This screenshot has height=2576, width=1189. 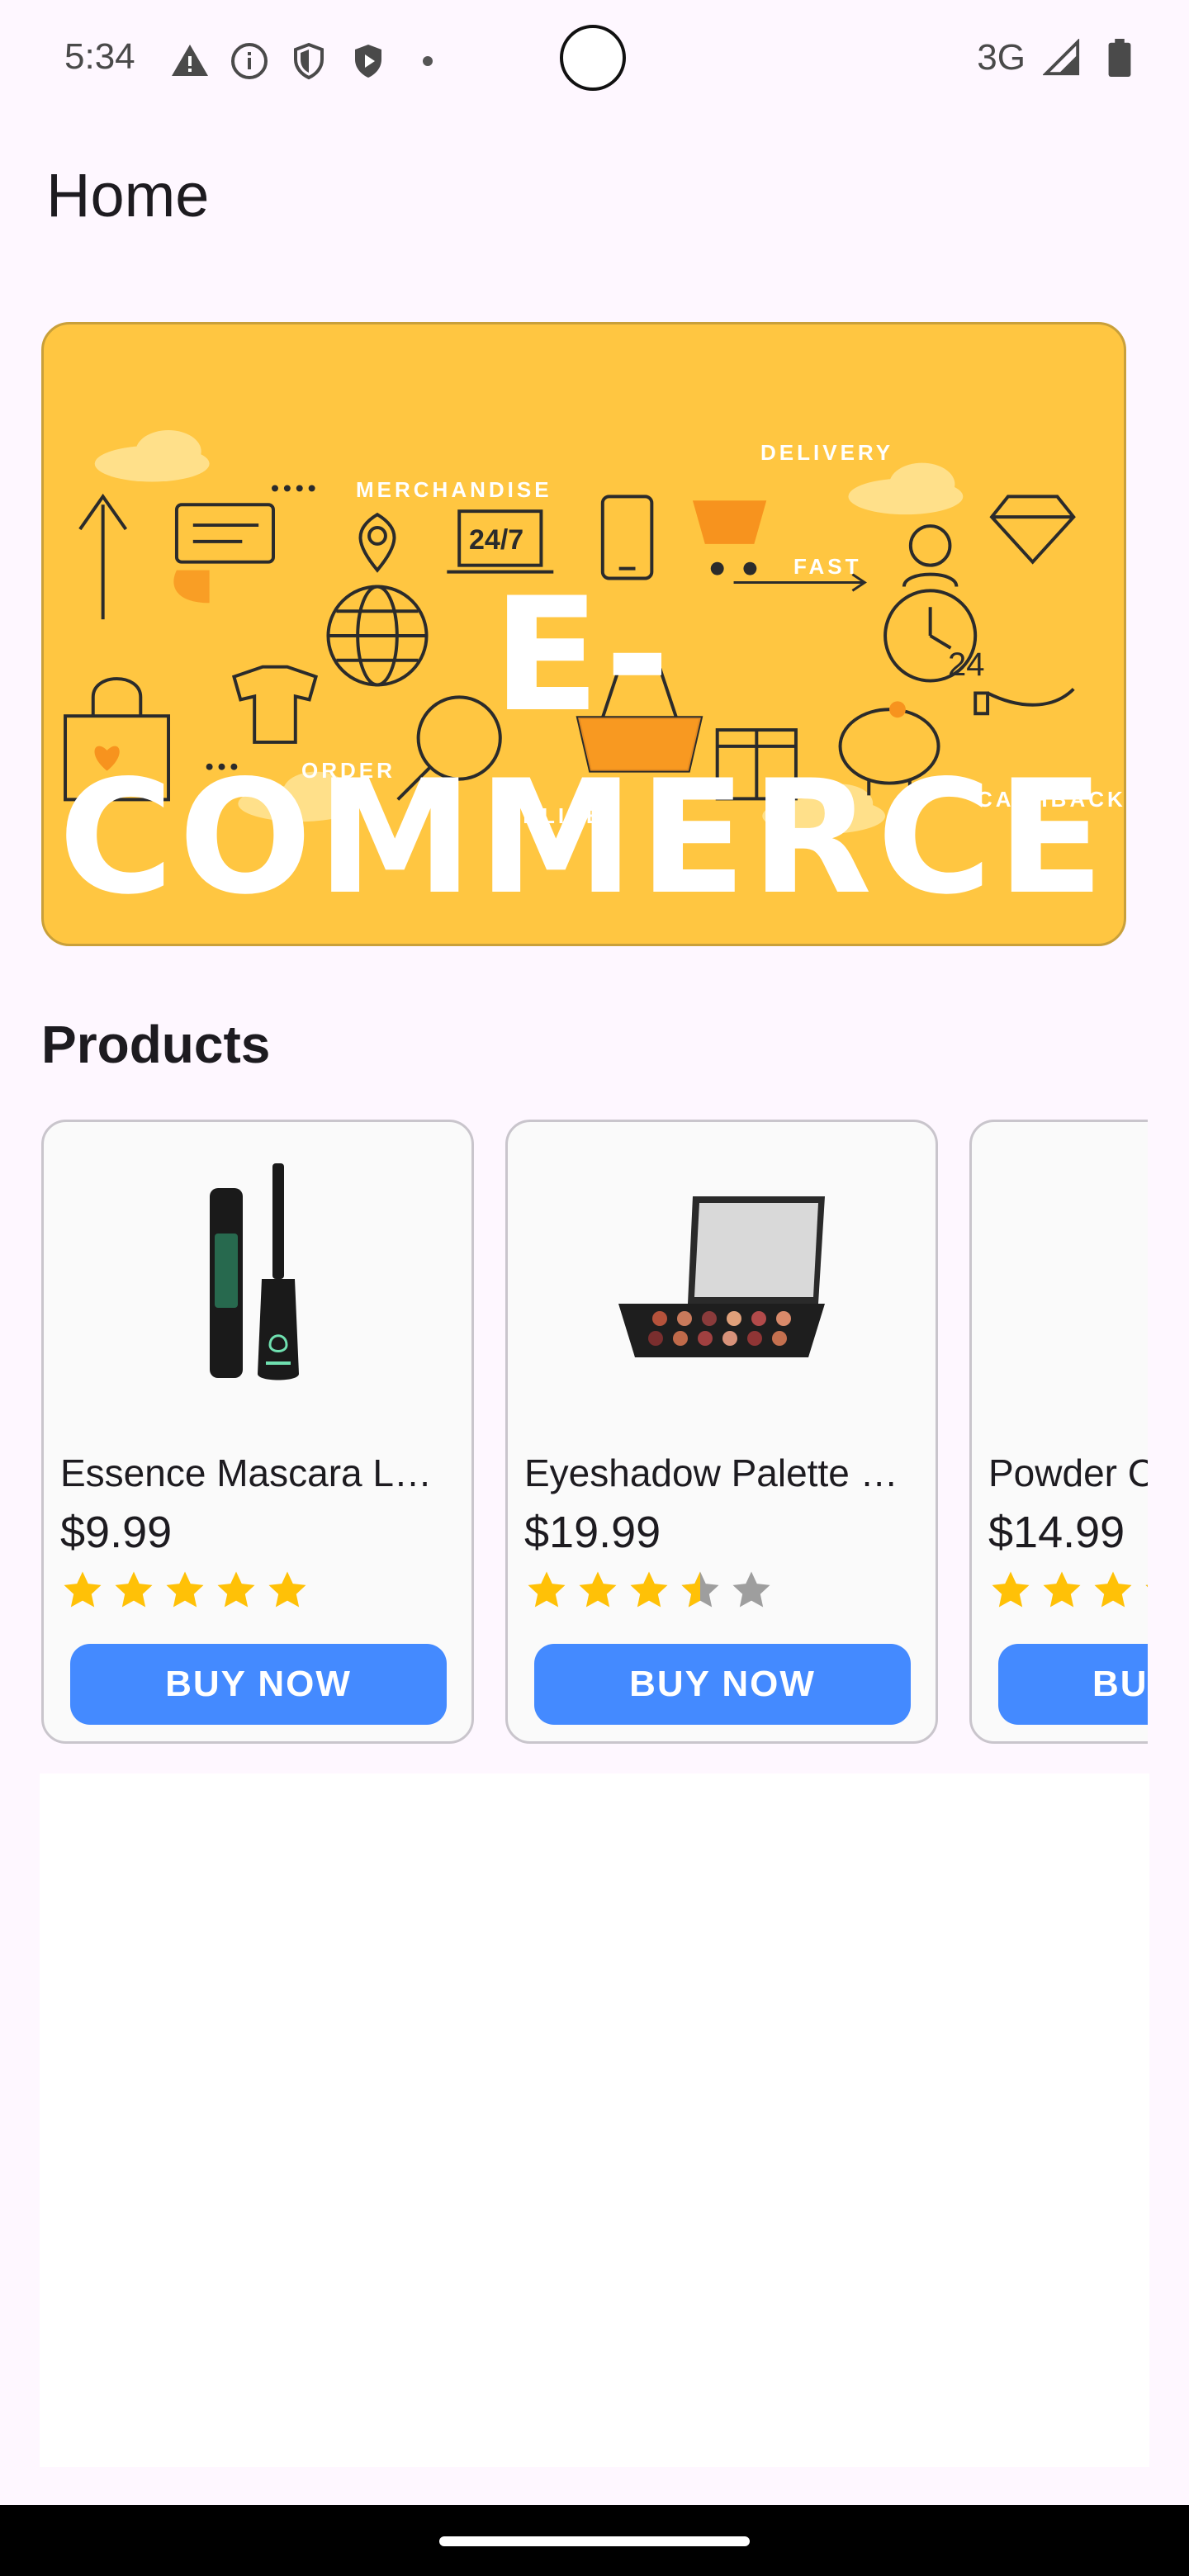 What do you see at coordinates (496, 540) in the screenshot?
I see `banner-label-hours: 24/7` at bounding box center [496, 540].